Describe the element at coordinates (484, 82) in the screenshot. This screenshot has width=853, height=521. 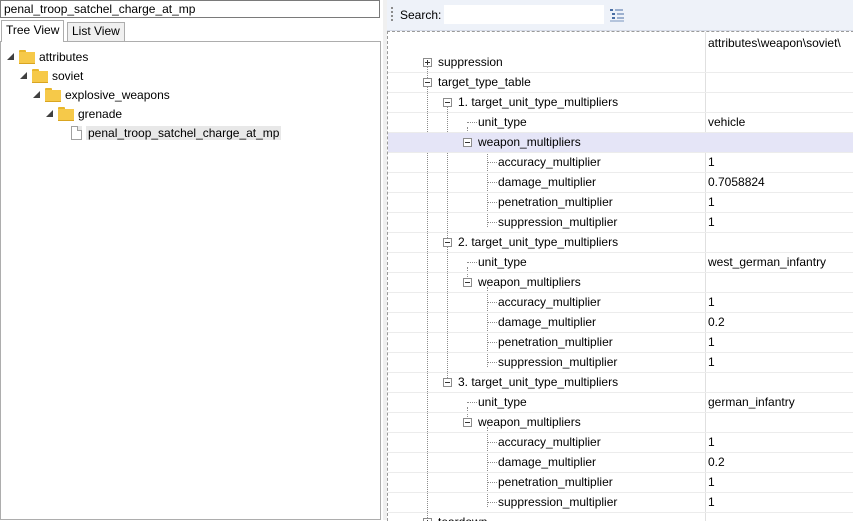
I see `row-name: target_type_table` at that location.